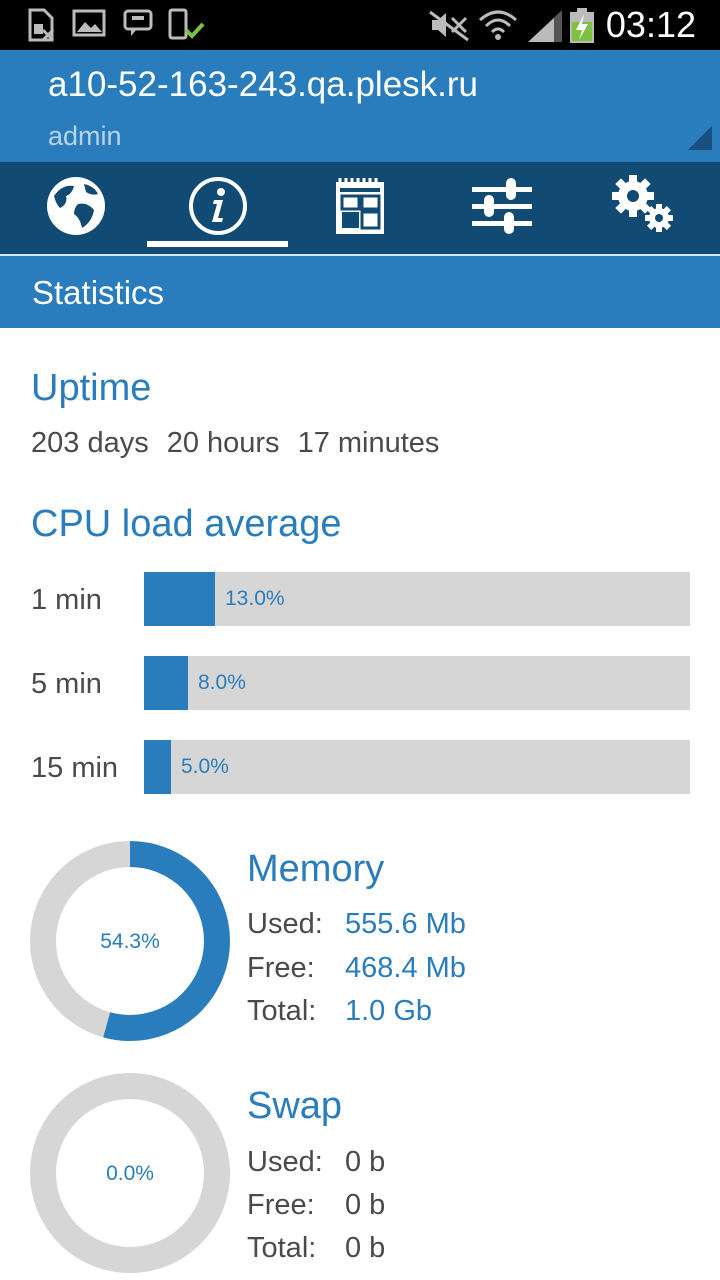 This screenshot has height=1280, width=720. Describe the element at coordinates (365, 1248) in the screenshot. I see `swap-total-value: 0 b` at that location.